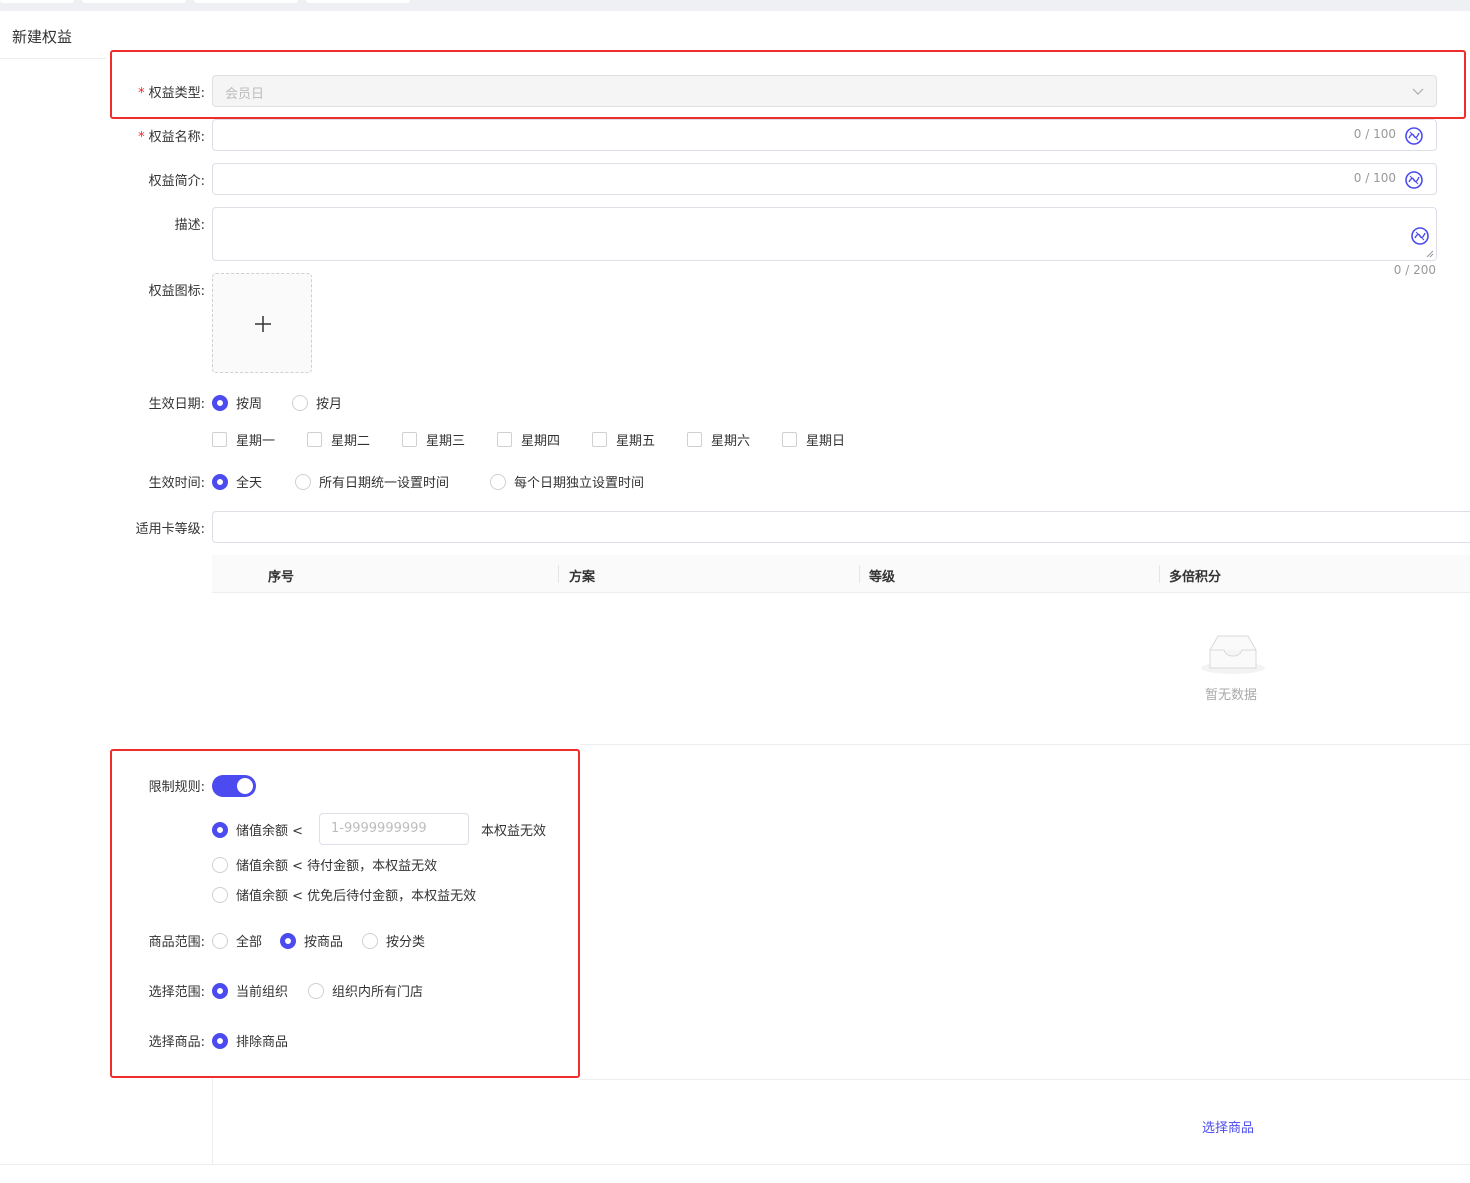  What do you see at coordinates (245, 786) in the screenshot?
I see `switch-knob` at bounding box center [245, 786].